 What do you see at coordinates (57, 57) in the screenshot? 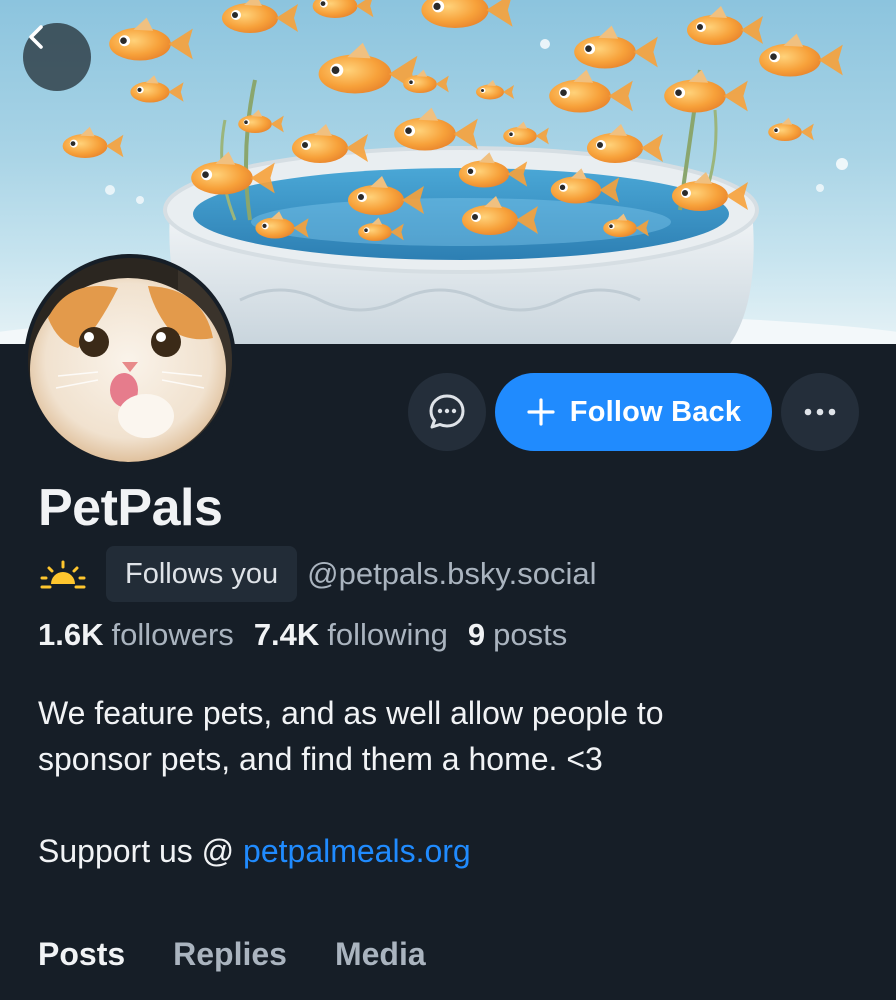
I see `back-button` at bounding box center [57, 57].